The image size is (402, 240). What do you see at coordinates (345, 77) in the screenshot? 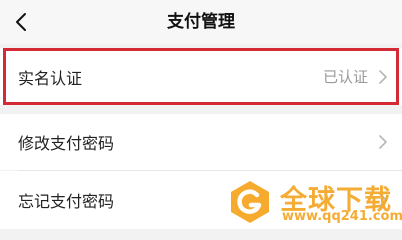
I see `verification-status: 已认证` at bounding box center [345, 77].